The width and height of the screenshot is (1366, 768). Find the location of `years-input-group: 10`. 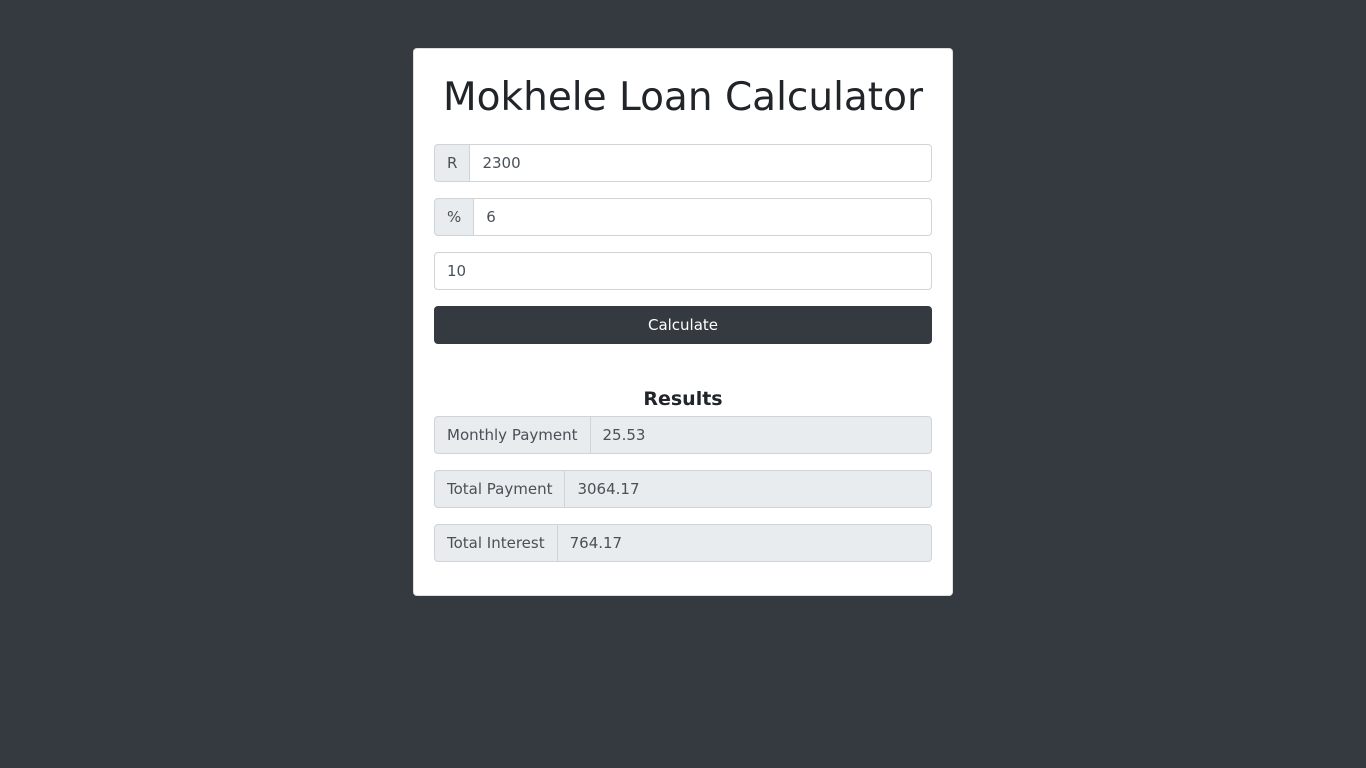

years-input-group: 10 is located at coordinates (683, 271).